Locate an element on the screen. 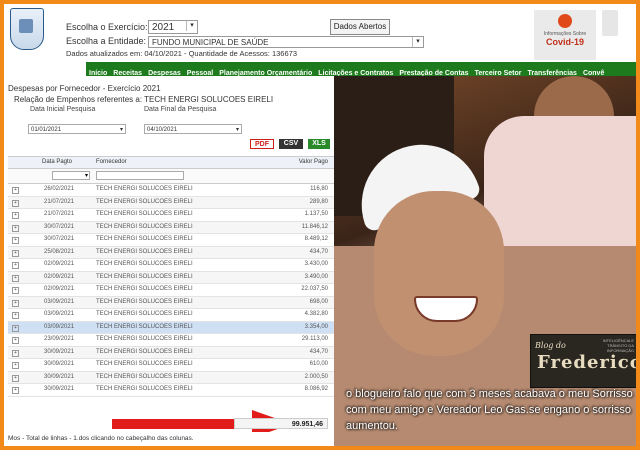 The image size is (640, 450). total-value: 99.951,46 is located at coordinates (281, 423).